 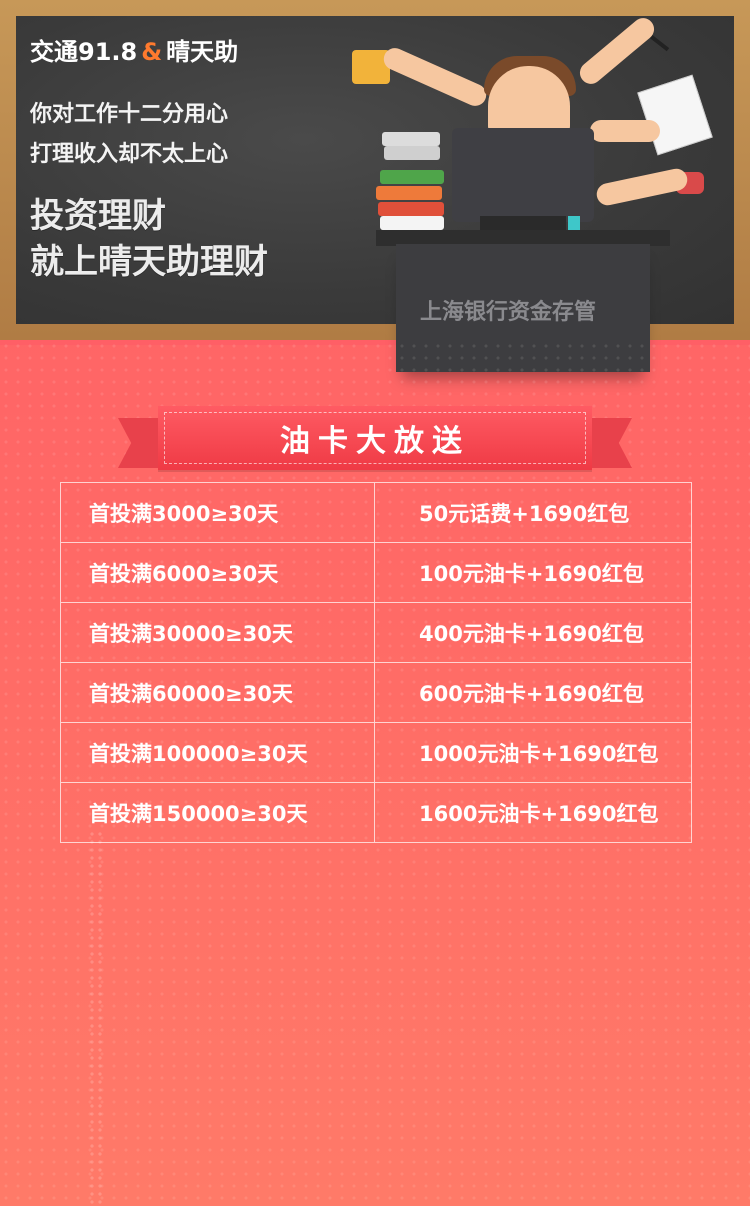 I want to click on brand-part-1: 交通91.8, so click(x=84, y=52).